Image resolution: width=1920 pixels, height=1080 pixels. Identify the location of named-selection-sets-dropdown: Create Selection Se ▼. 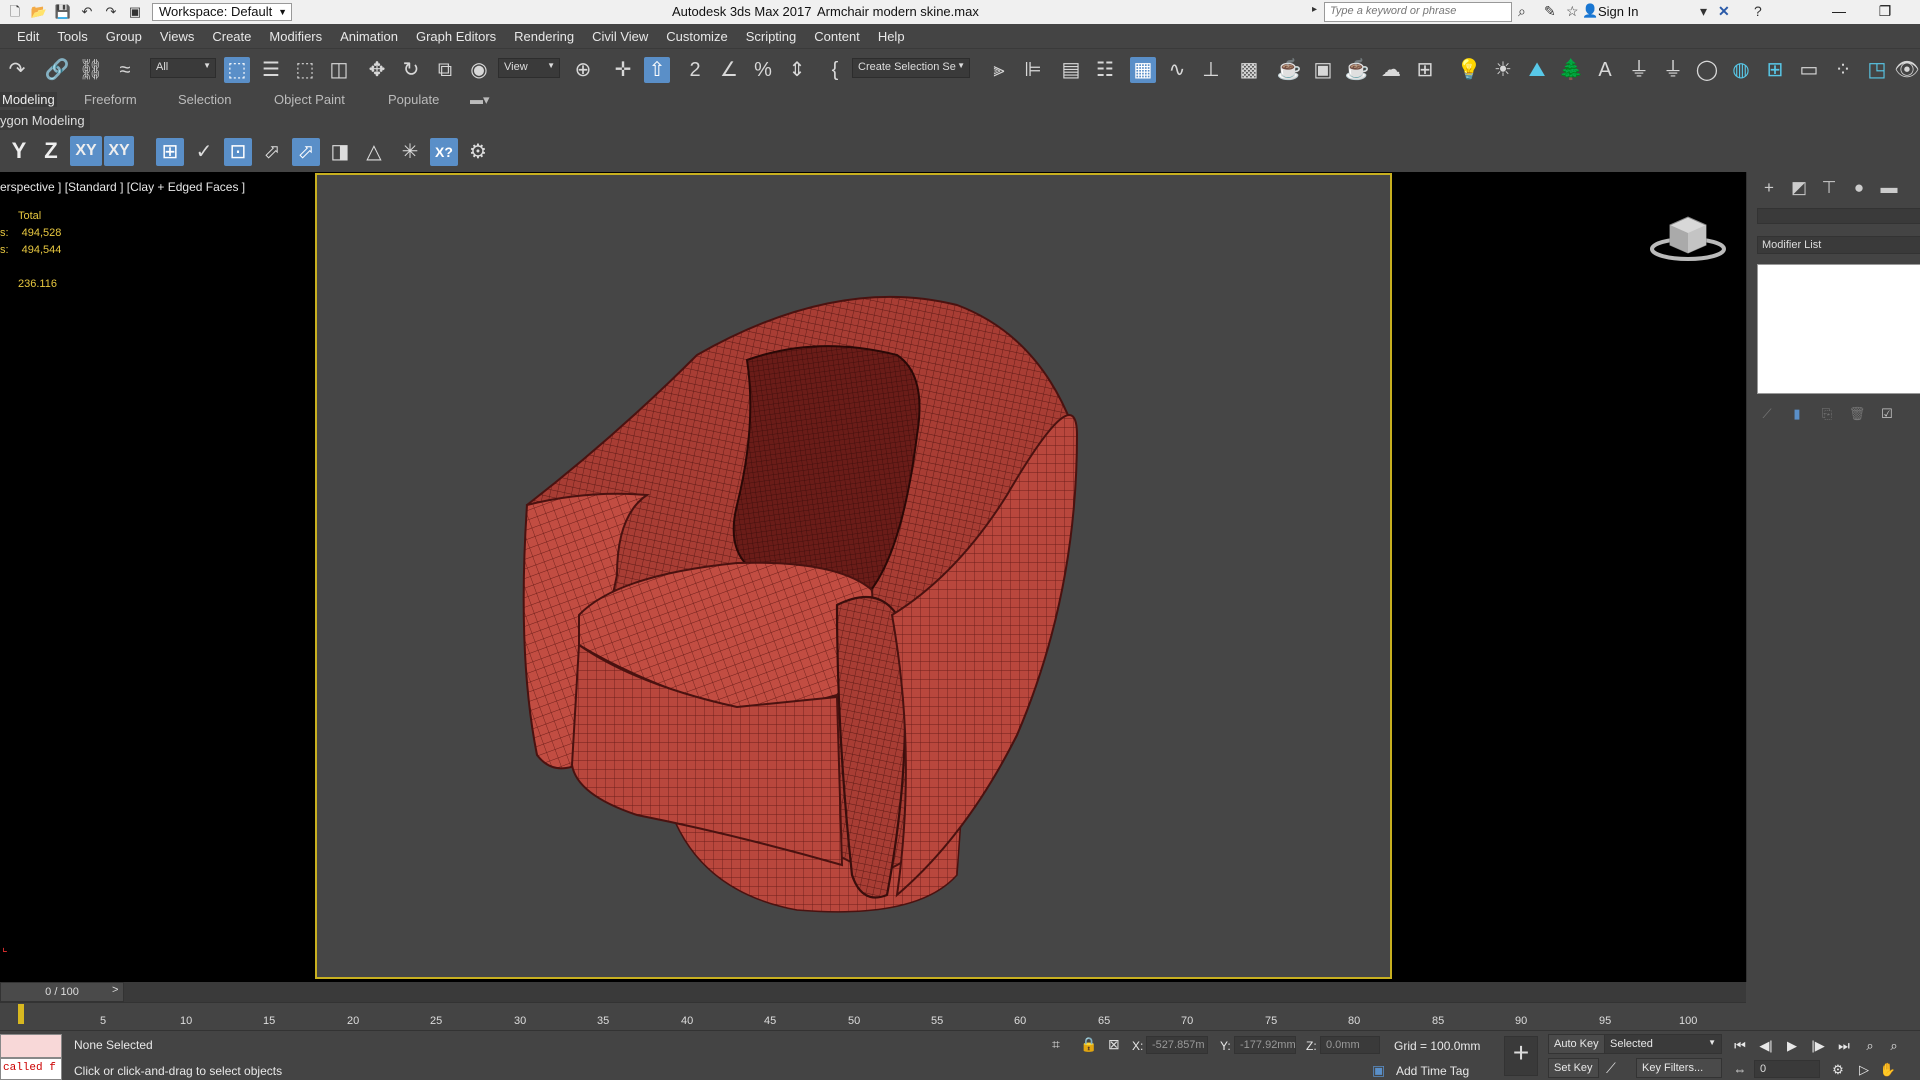
(911, 68).